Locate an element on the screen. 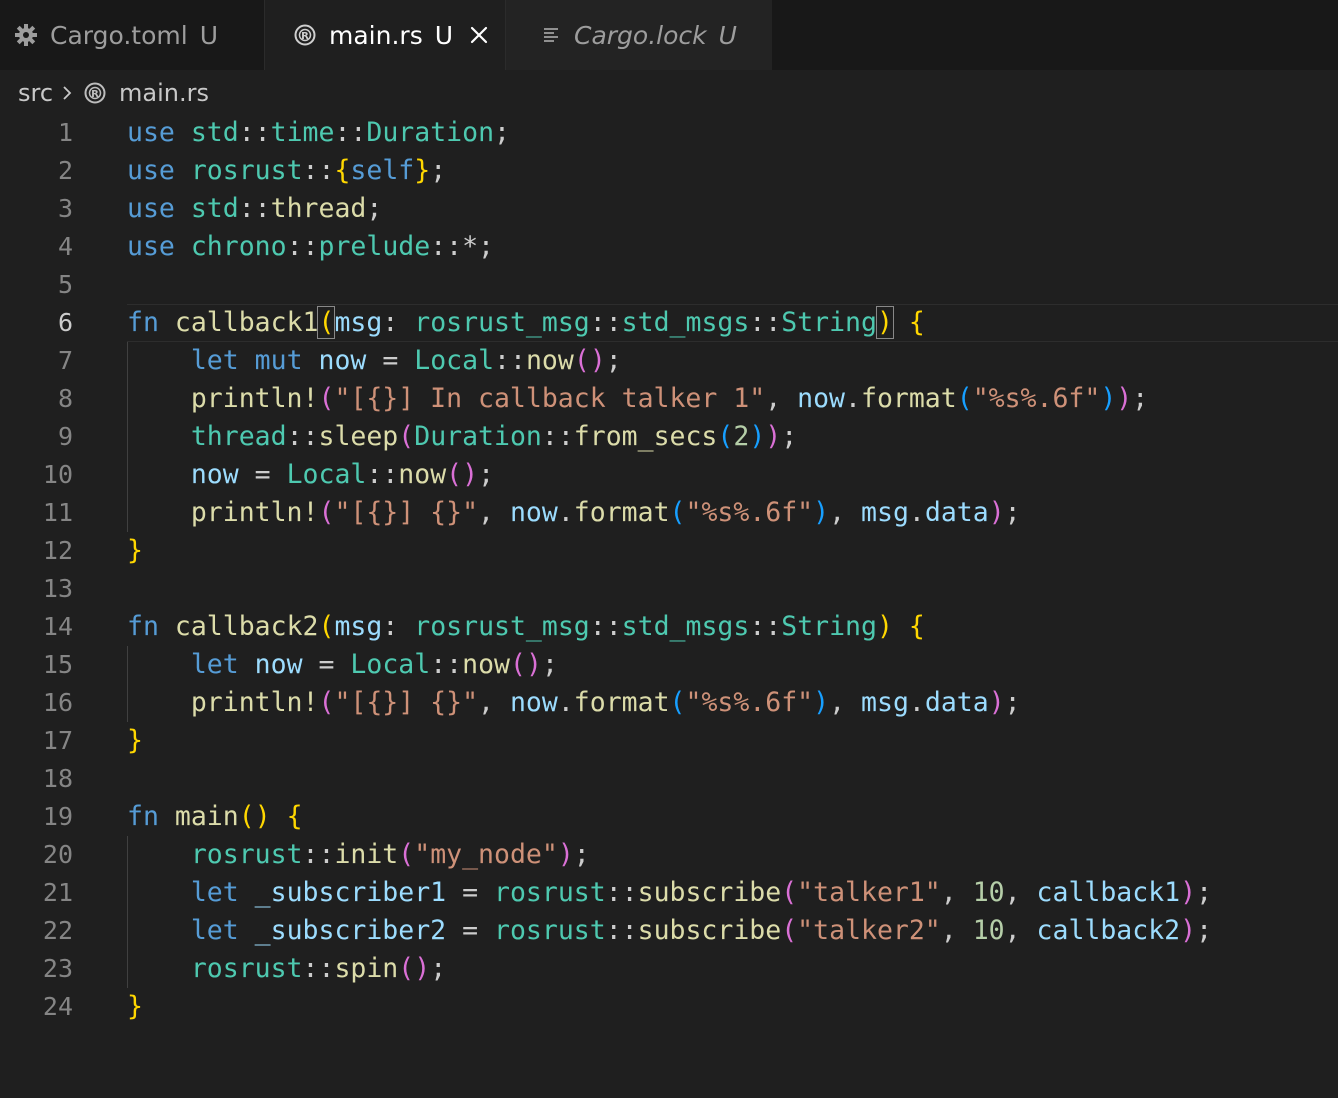  code-line-3: use std::thread; is located at coordinates (732, 209).